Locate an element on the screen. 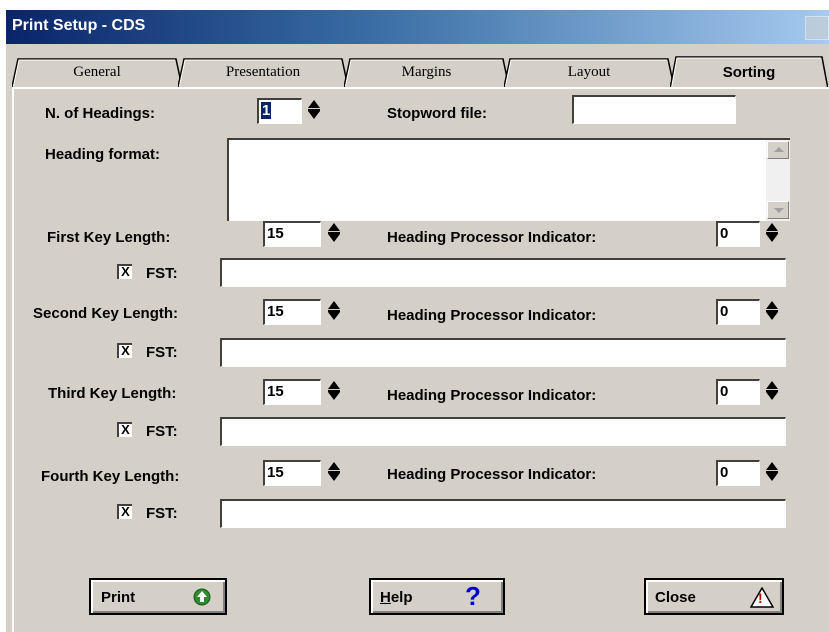 Image resolution: width=829 pixels, height=632 pixels. third-key-length-label: Third Key Length: is located at coordinates (112, 393).